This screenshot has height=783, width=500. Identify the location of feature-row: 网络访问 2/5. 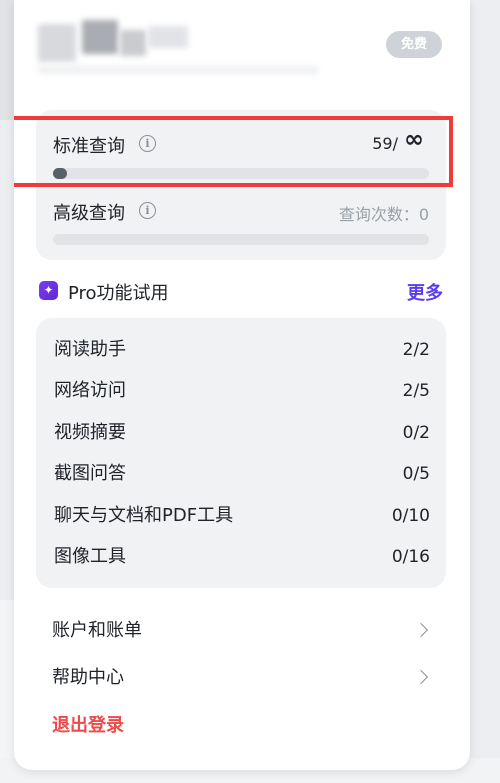
(241, 391).